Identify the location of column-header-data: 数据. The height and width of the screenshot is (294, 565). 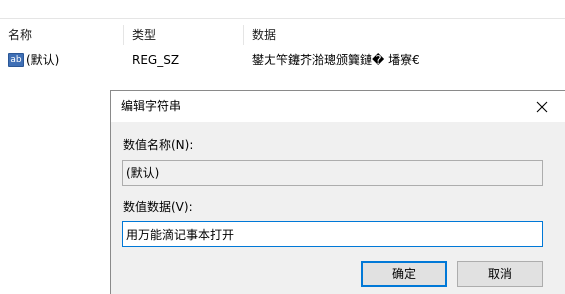
(404, 35).